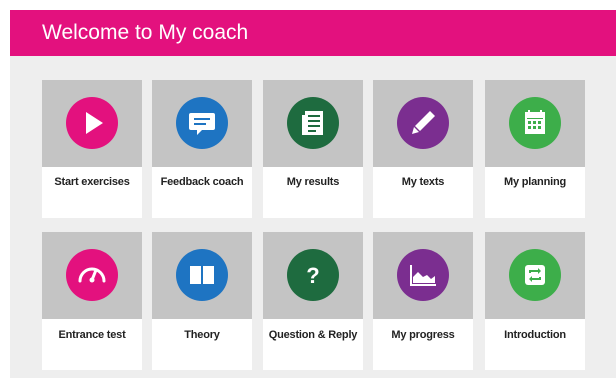 The width and height of the screenshot is (616, 378). What do you see at coordinates (202, 123) in the screenshot?
I see `chat-bubble-icon` at bounding box center [202, 123].